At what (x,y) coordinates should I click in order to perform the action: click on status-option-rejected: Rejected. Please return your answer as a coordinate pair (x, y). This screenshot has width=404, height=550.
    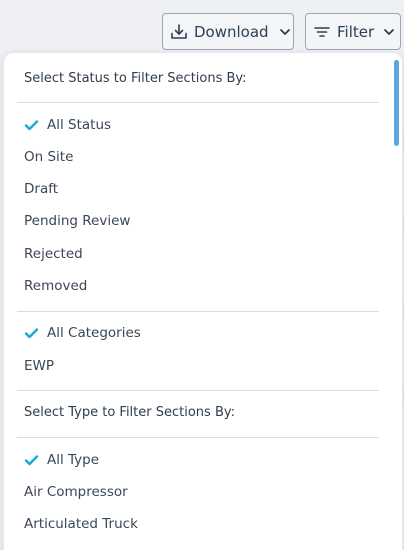
    Looking at the image, I should click on (53, 254).